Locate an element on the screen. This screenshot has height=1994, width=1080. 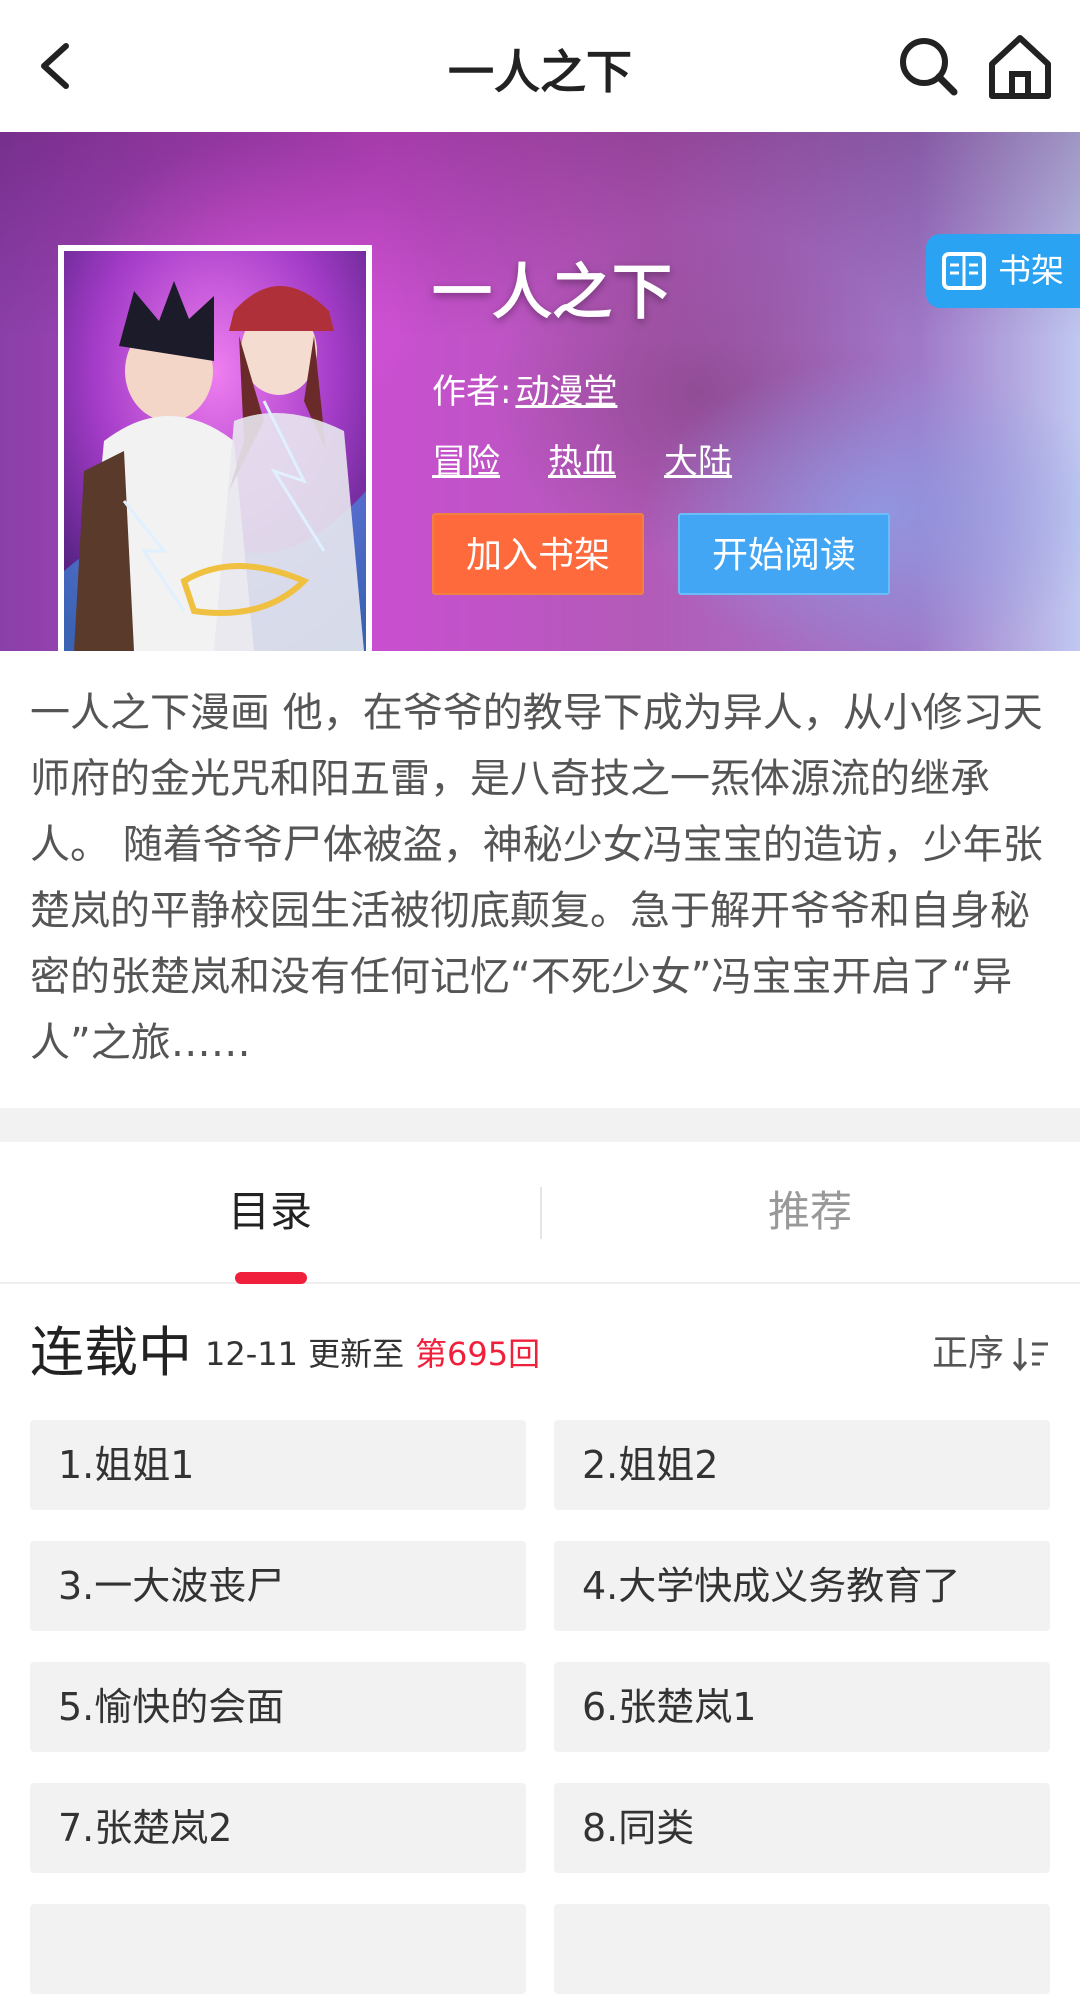
tab-catalog: 目录 is located at coordinates (270, 1212).